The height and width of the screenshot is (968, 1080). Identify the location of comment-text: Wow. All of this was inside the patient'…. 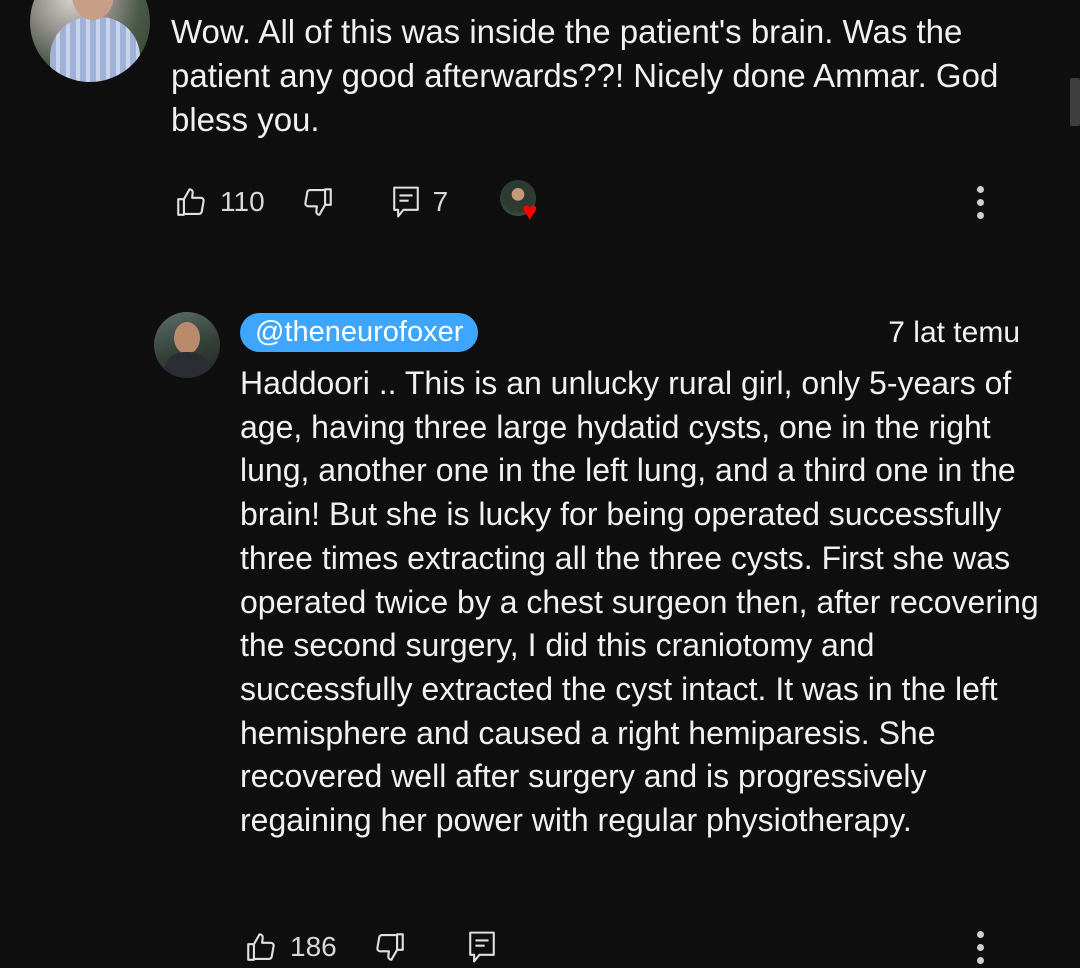
(585, 75).